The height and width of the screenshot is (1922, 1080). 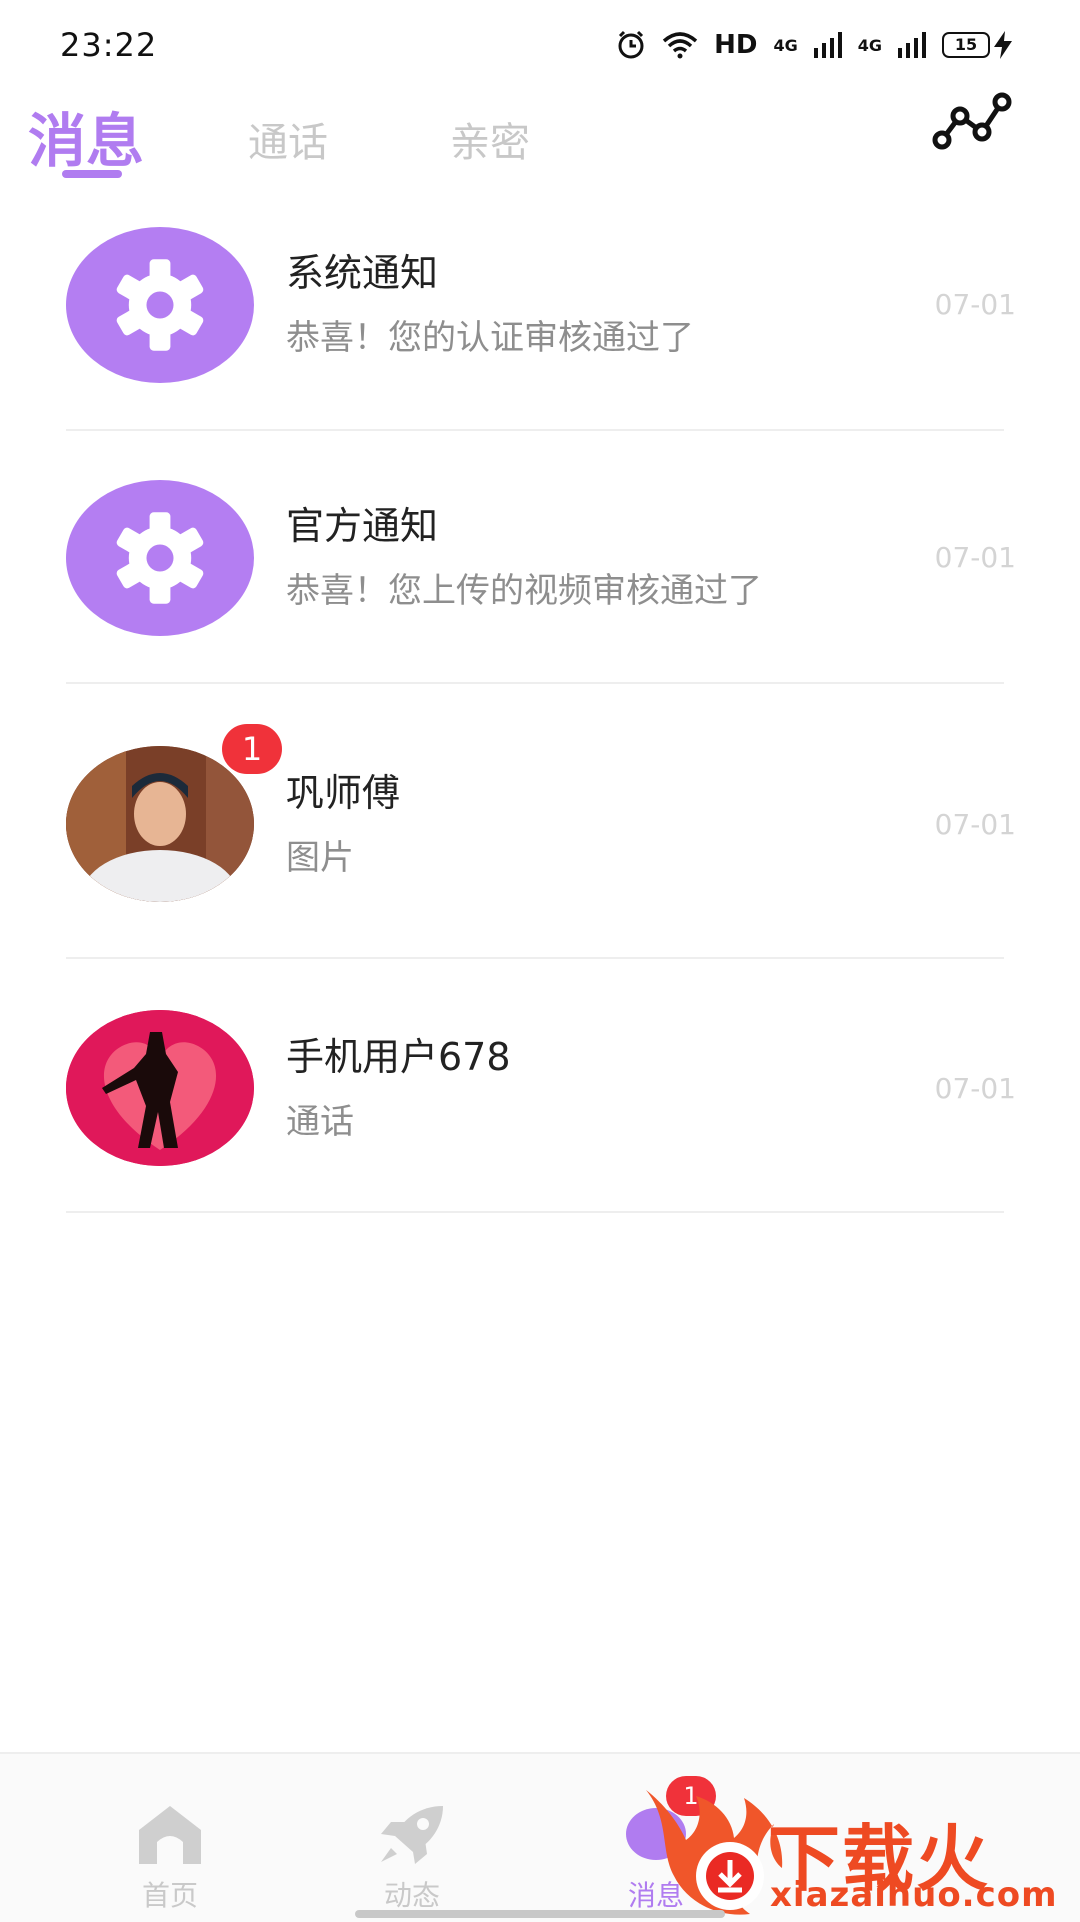 I want to click on conversation-name: 巩师傅, so click(x=343, y=793).